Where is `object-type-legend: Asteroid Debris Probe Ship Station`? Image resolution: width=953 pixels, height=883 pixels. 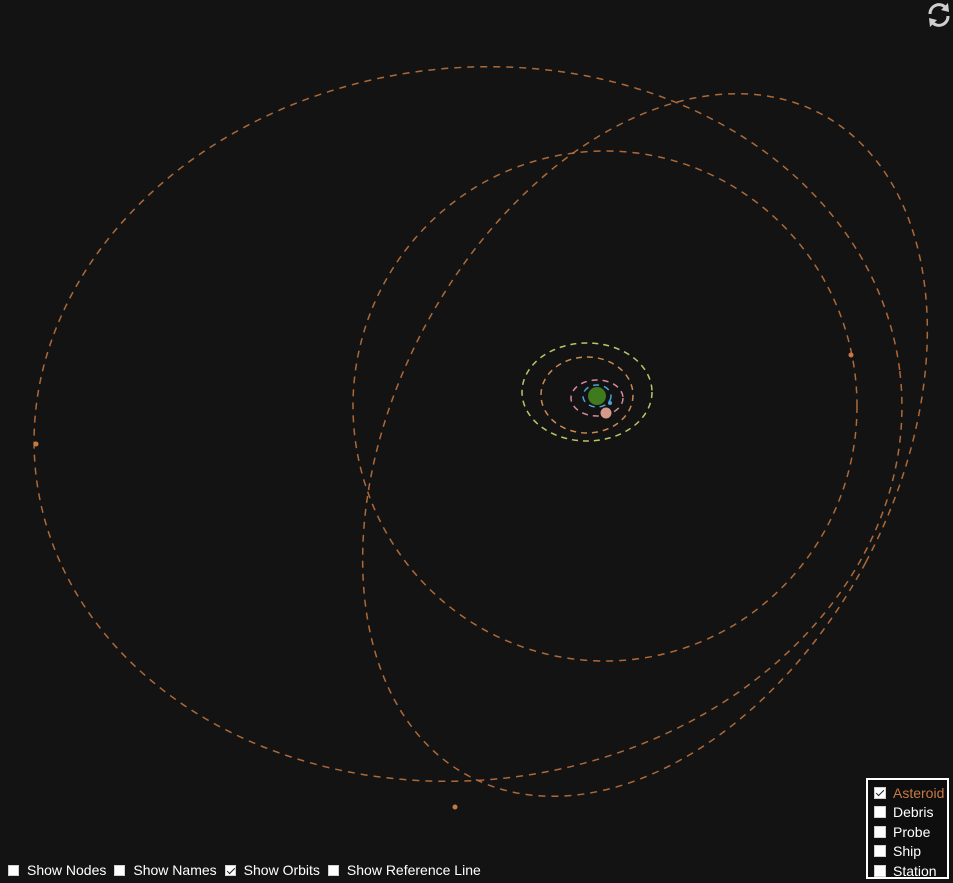
object-type-legend: Asteroid Debris Probe Ship Station is located at coordinates (907, 828).